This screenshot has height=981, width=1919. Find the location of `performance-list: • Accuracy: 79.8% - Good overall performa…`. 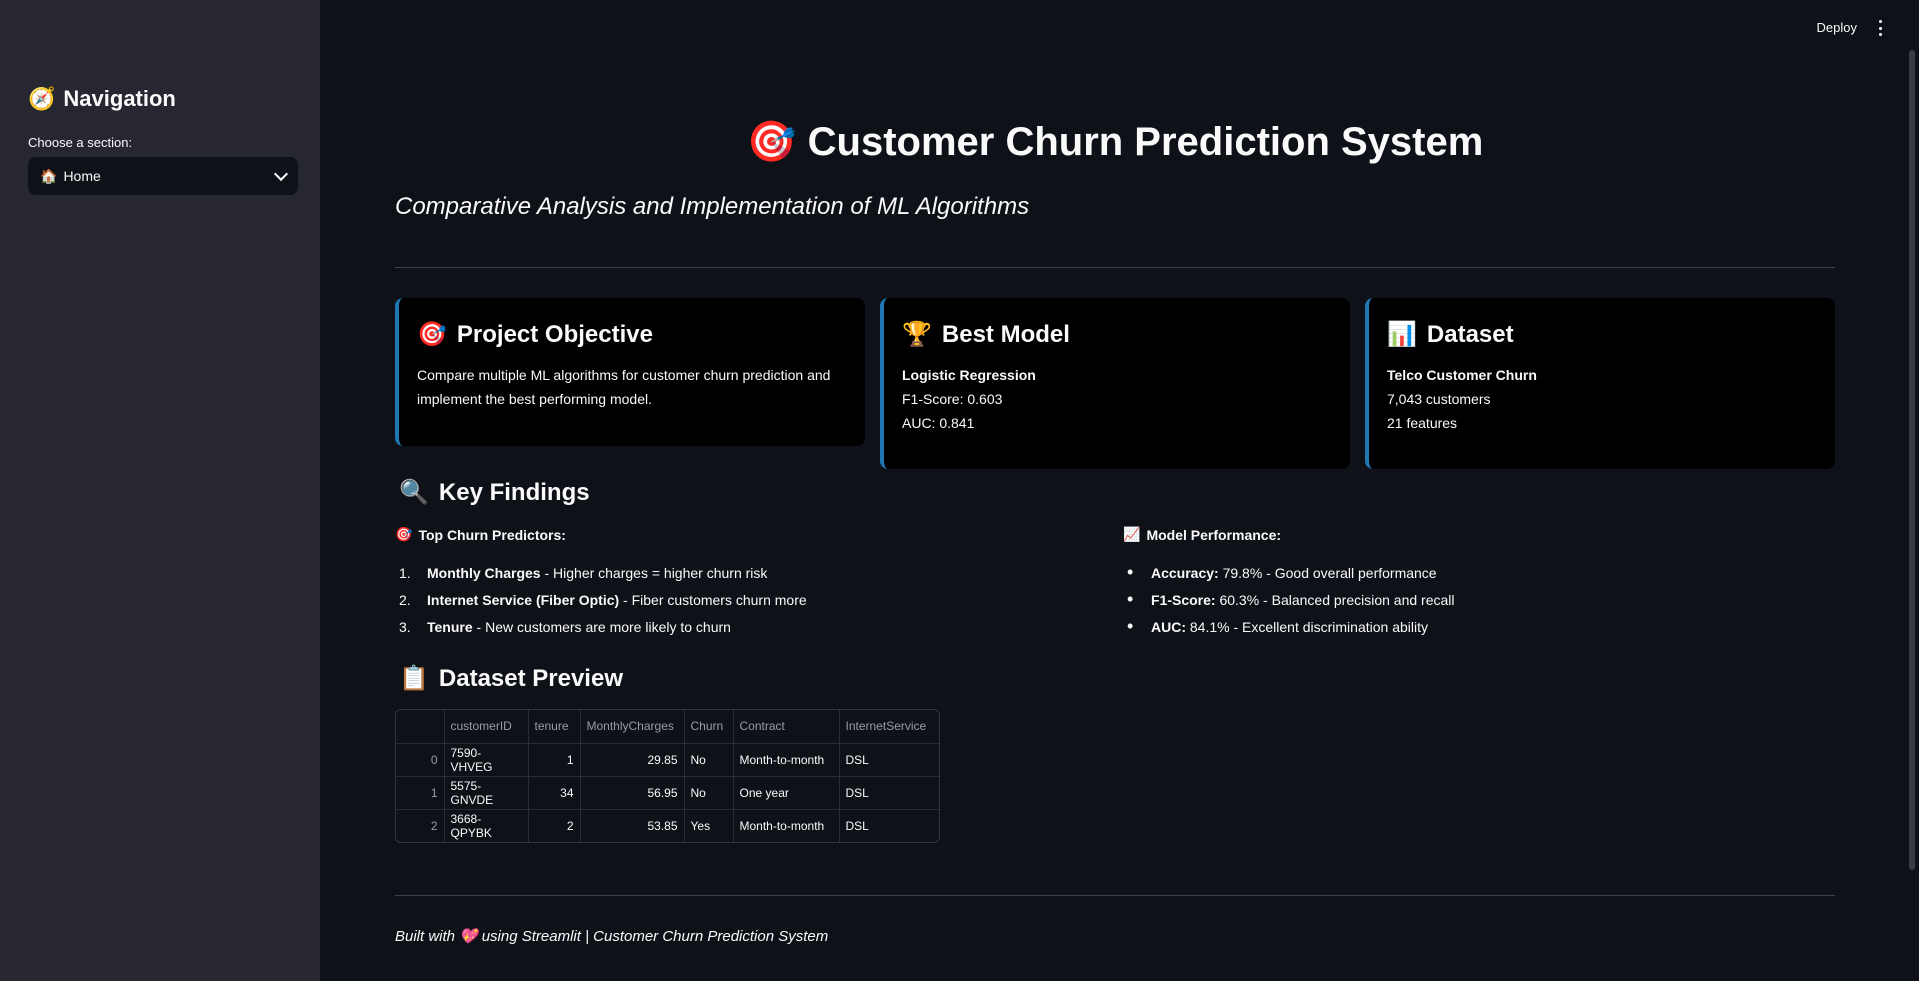

performance-list: • Accuracy: 79.8% - Good overall performa… is located at coordinates (1289, 600).